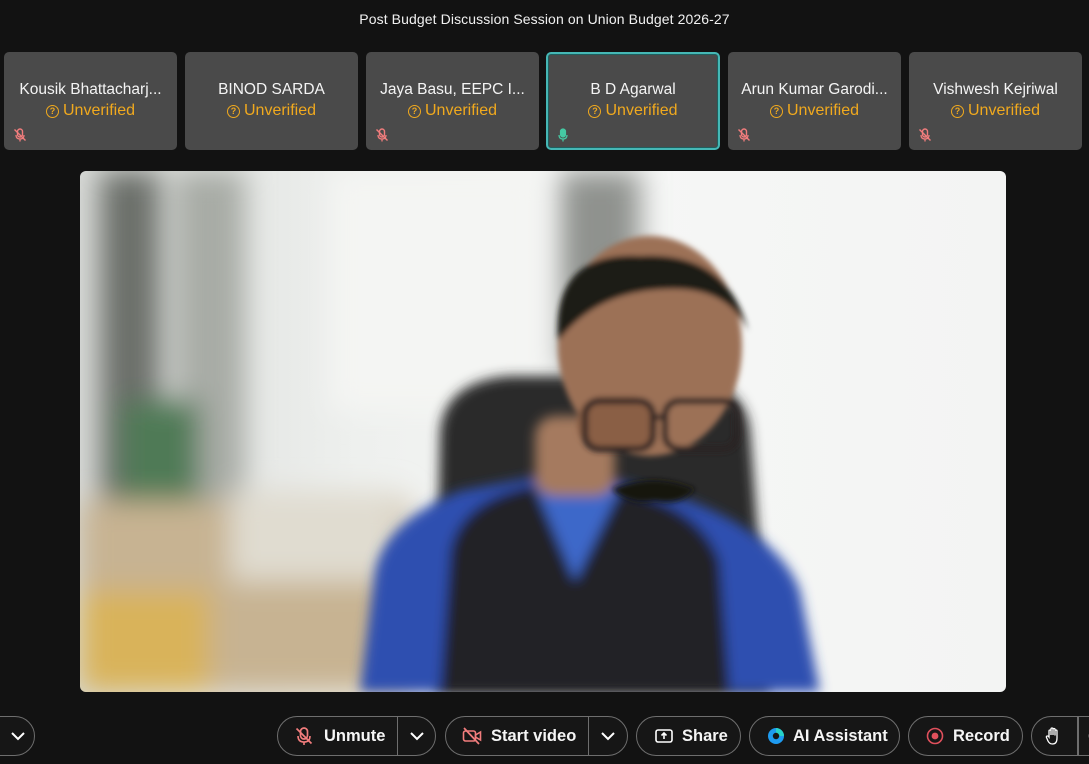 The width and height of the screenshot is (1089, 764). I want to click on reactions-button, so click(1084, 736).